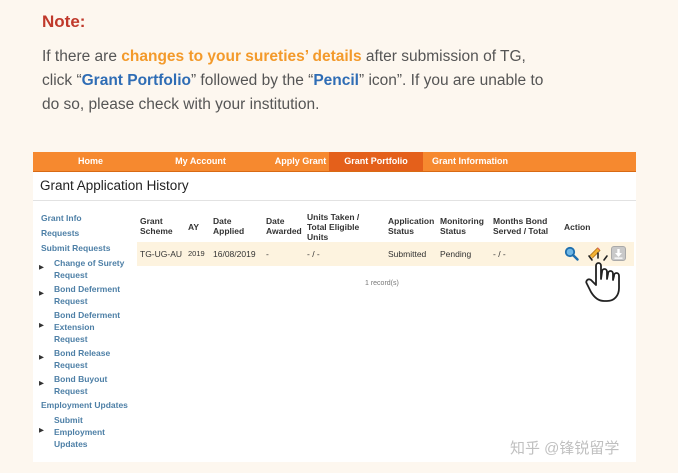  I want to click on header-text: Monitoring, so click(462, 221).